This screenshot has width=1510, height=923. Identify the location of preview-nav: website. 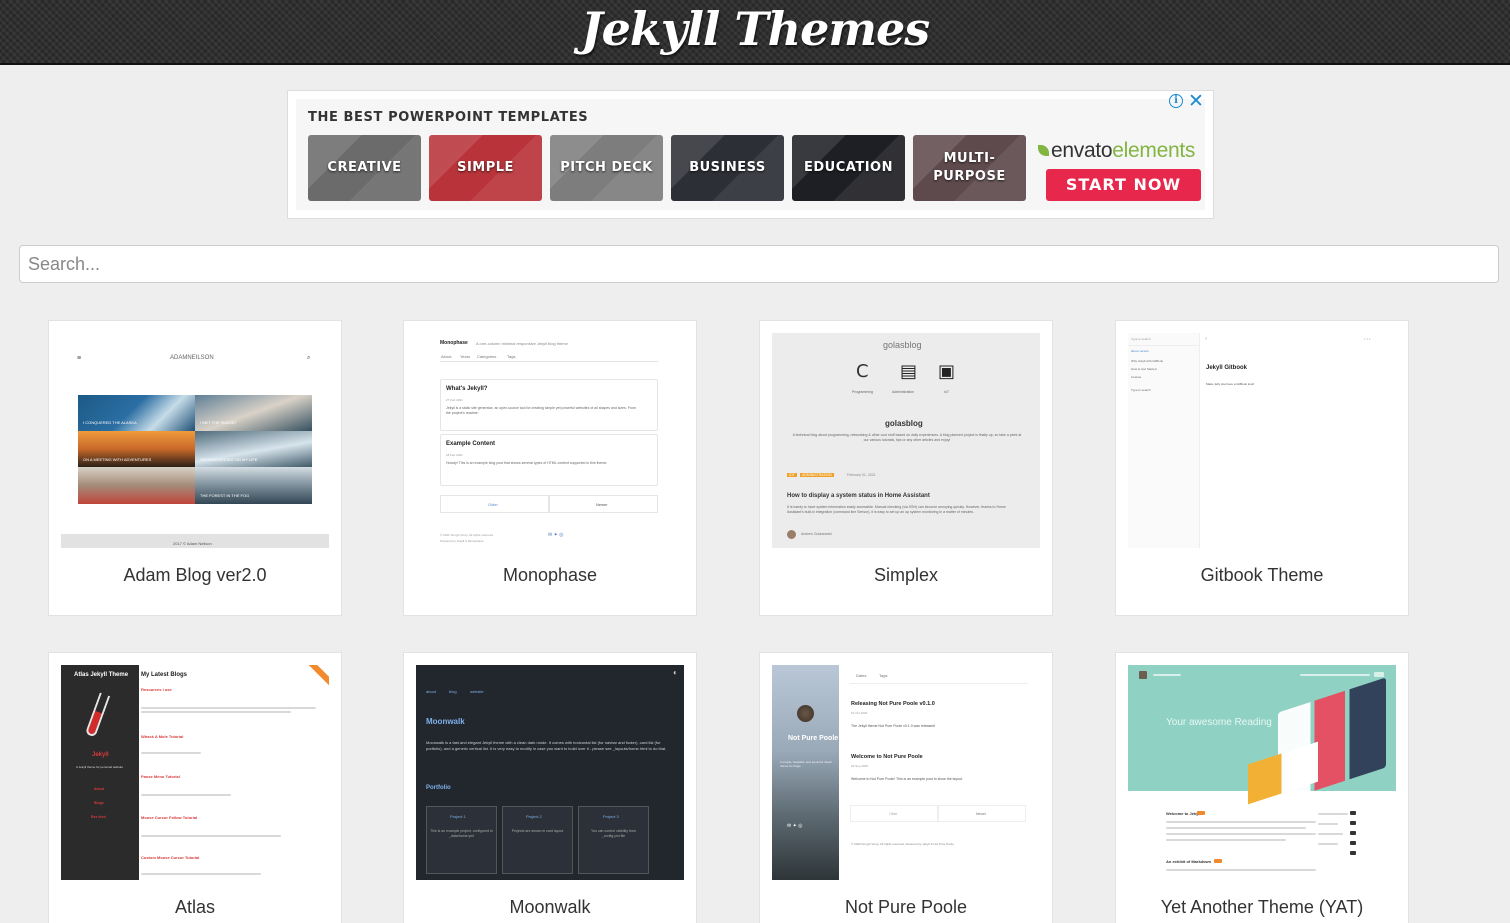
(477, 691).